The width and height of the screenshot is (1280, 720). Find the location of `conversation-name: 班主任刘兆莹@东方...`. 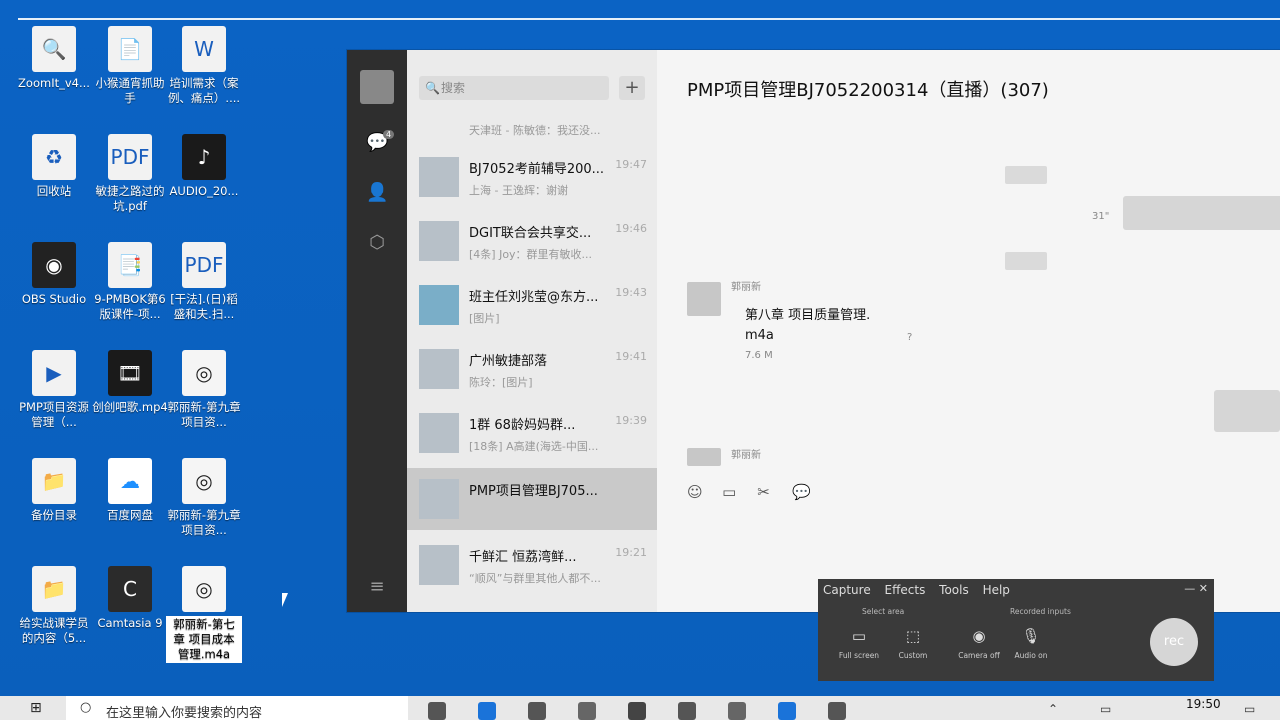

conversation-name: 班主任刘兆莹@东方... is located at coordinates (534, 297).